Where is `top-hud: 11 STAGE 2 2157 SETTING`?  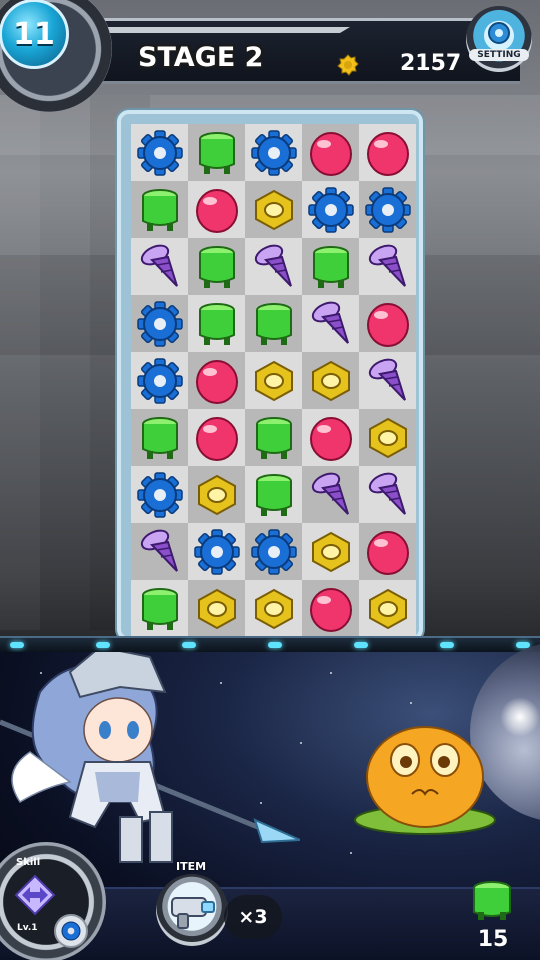 top-hud: 11 STAGE 2 2157 SETTING is located at coordinates (270, 56).